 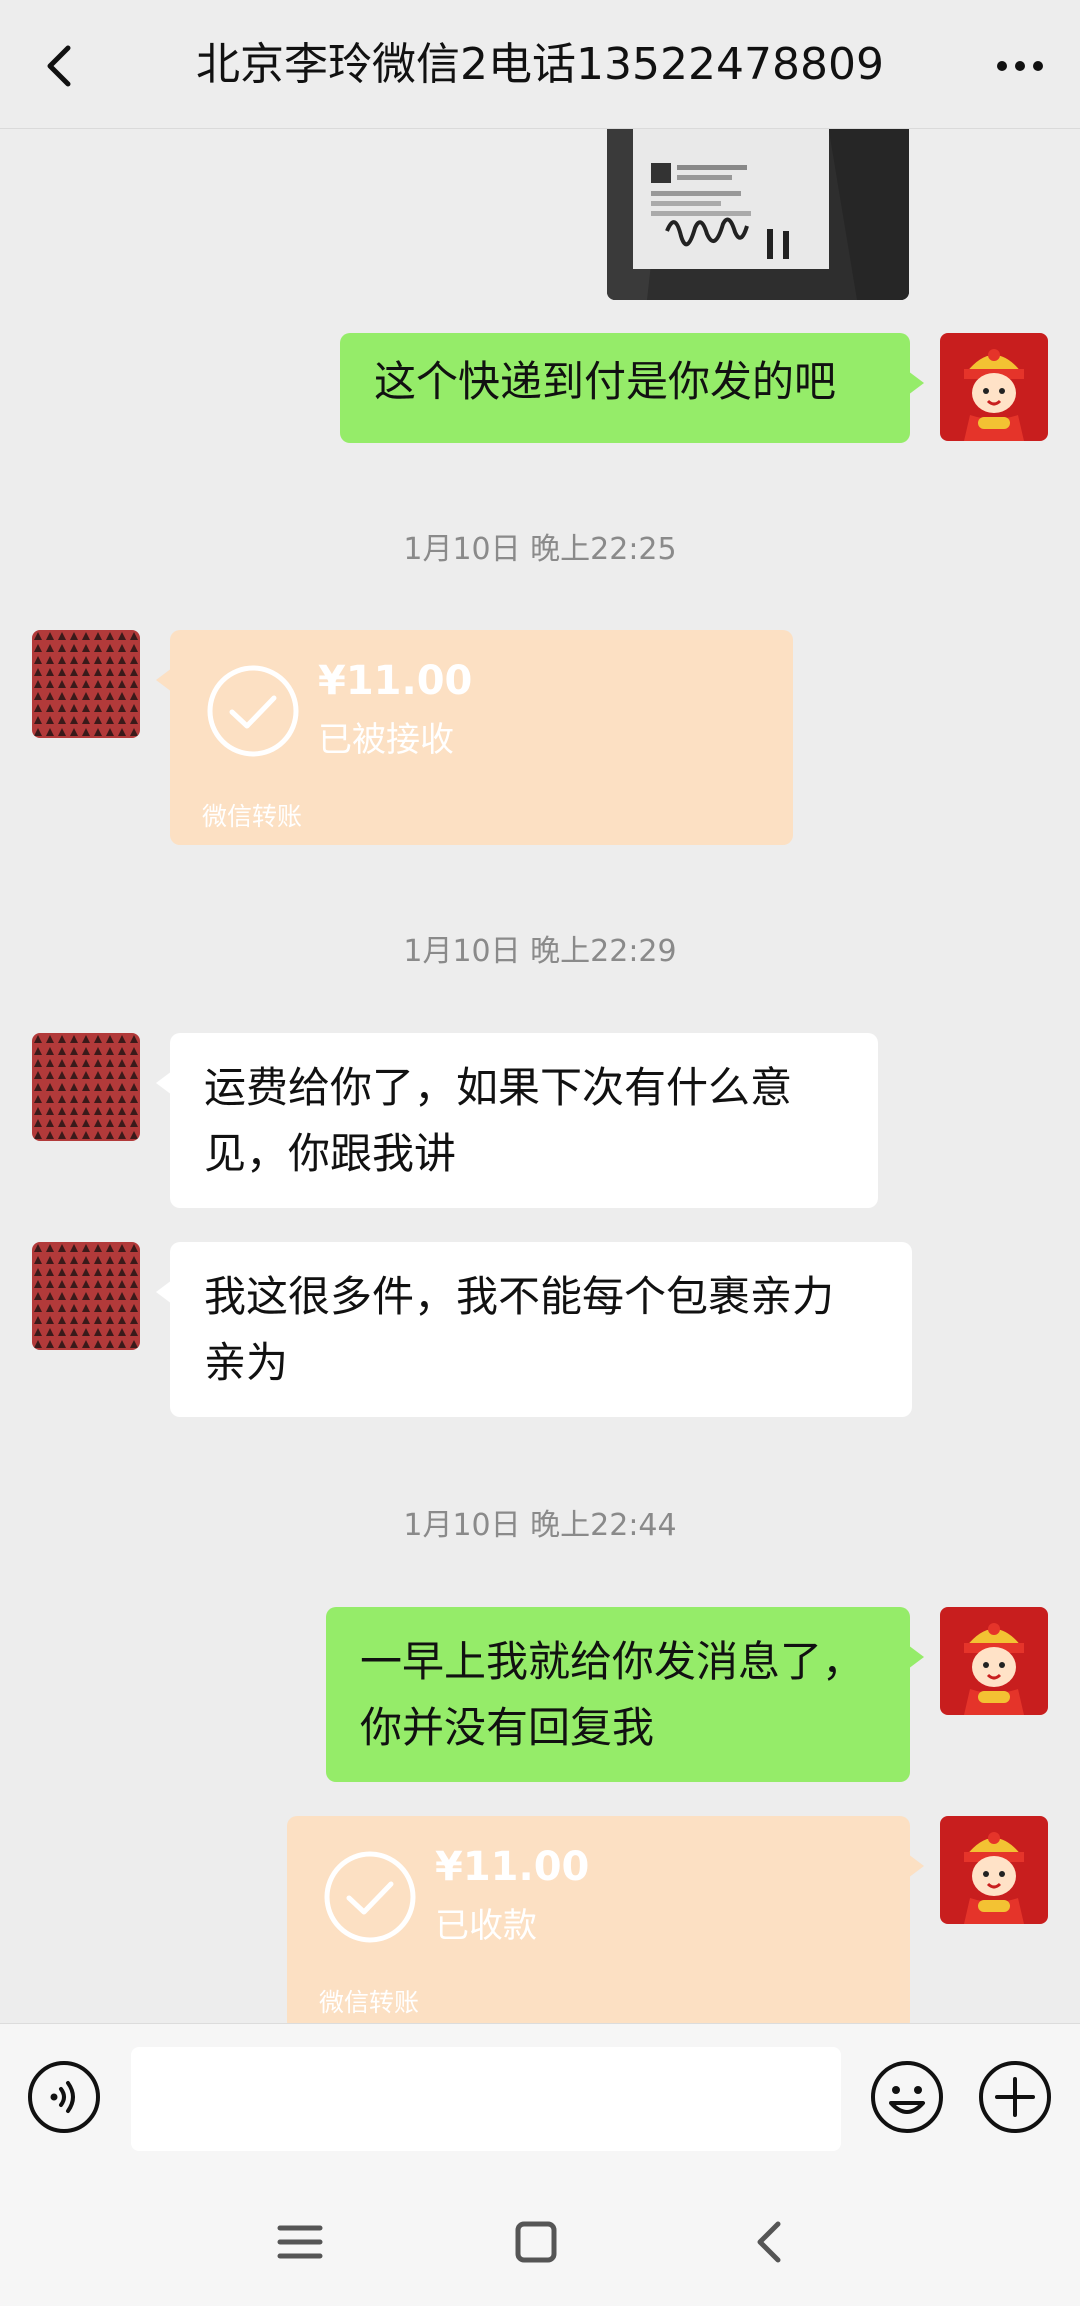 I want to click on parcel-photo, so click(x=758, y=214).